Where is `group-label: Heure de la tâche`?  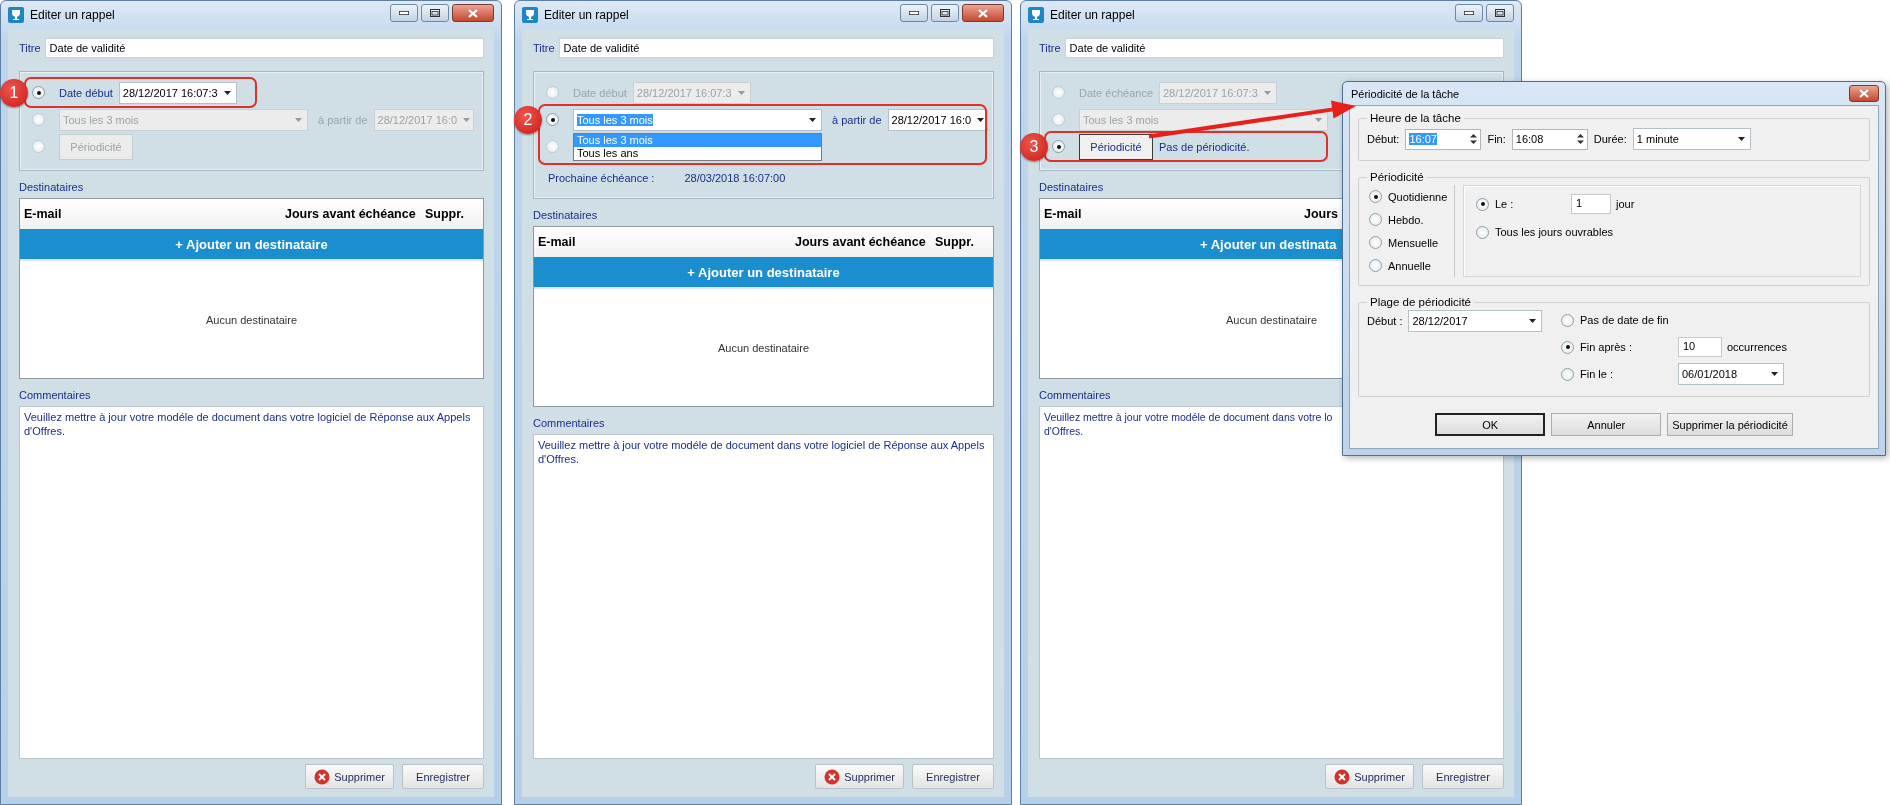
group-label: Heure de la tâche is located at coordinates (1415, 118).